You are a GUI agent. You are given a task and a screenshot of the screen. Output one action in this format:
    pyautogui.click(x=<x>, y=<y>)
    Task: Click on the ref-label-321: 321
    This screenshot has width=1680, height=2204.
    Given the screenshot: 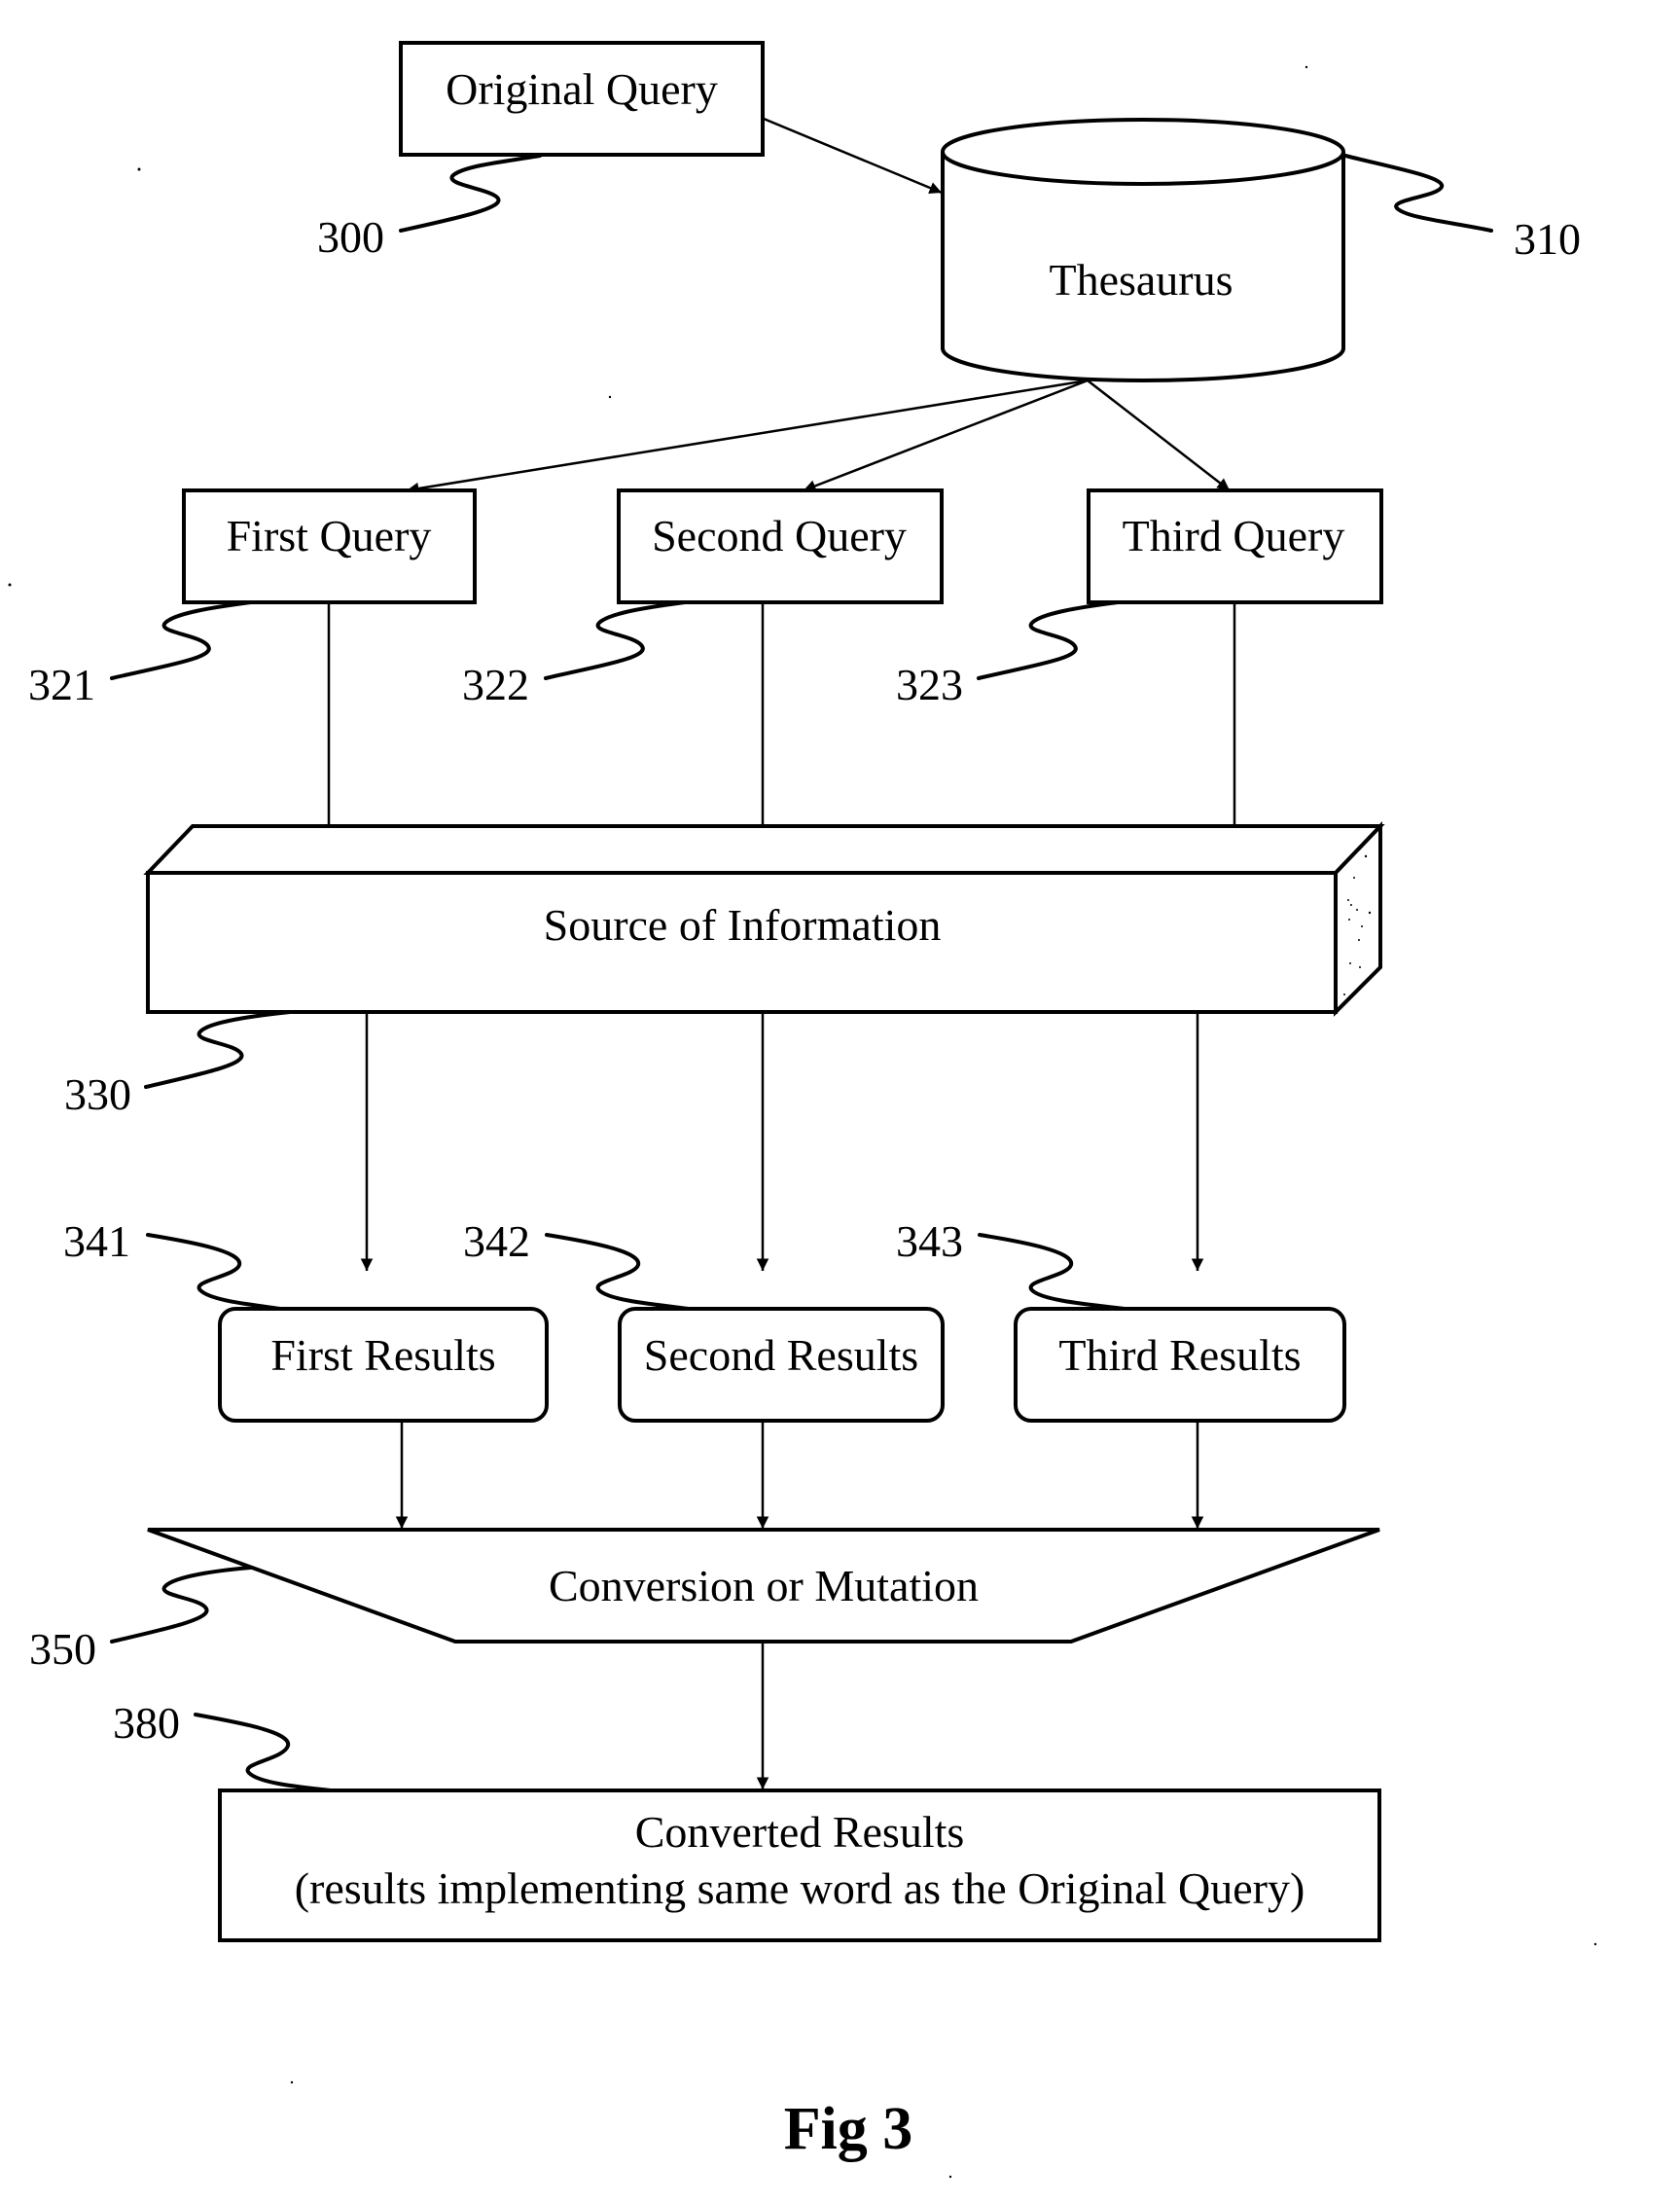 What is the action you would take?
    pyautogui.click(x=61, y=684)
    